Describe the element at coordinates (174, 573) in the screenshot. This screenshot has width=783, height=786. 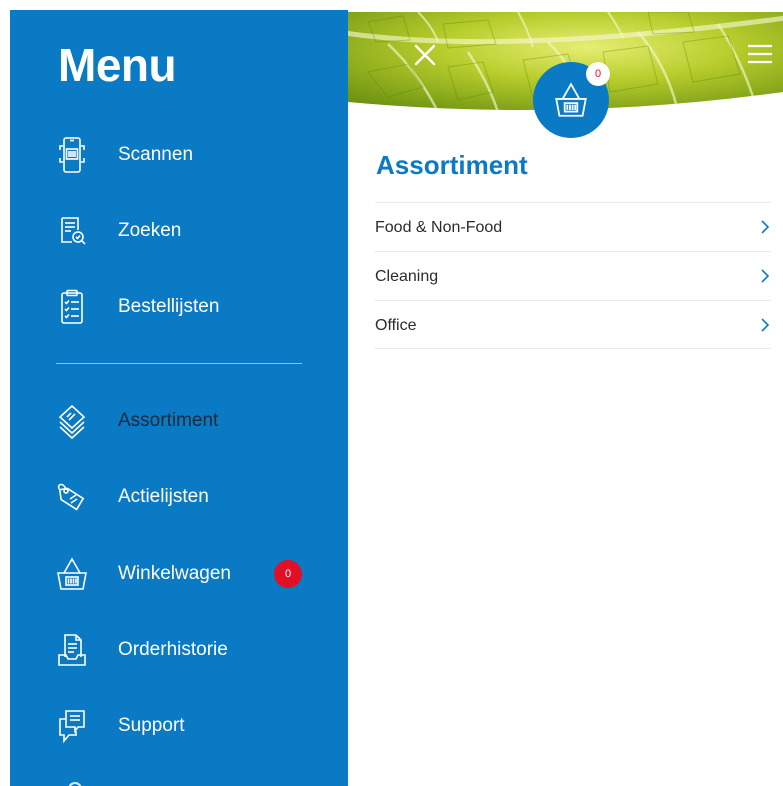
I see `menu-item-label: Winkelwagen` at that location.